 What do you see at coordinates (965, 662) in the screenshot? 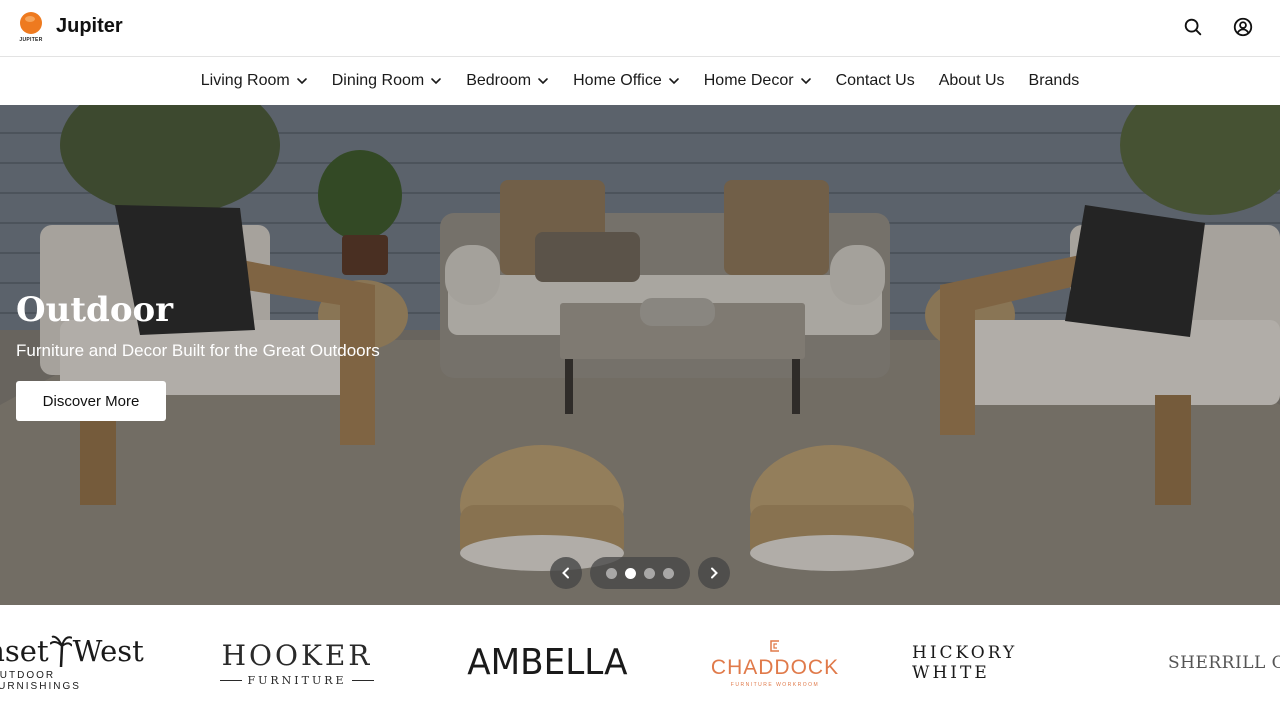
I see `brand-name: HICKORY WHITE` at bounding box center [965, 662].